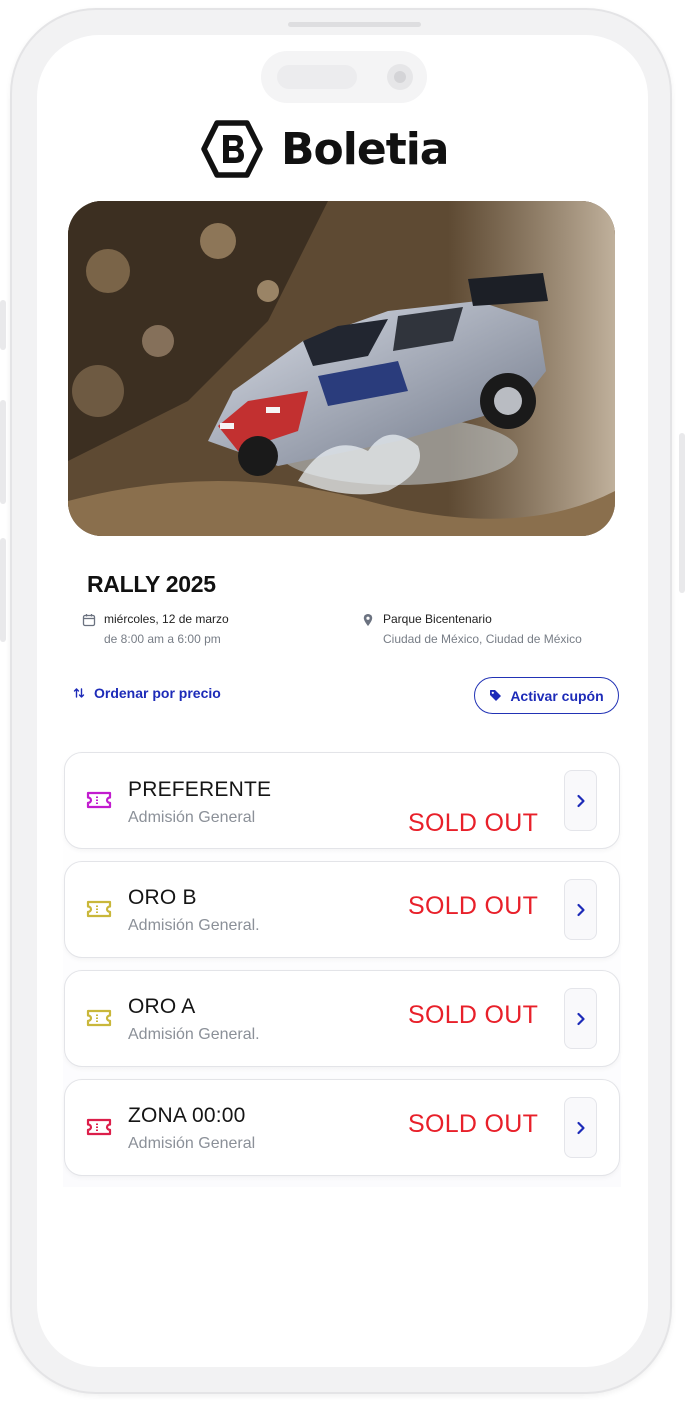  Describe the element at coordinates (342, 1018) in the screenshot. I see `ticket-row-oro-a: ORO A Admisión General. SOLD OUT` at that location.